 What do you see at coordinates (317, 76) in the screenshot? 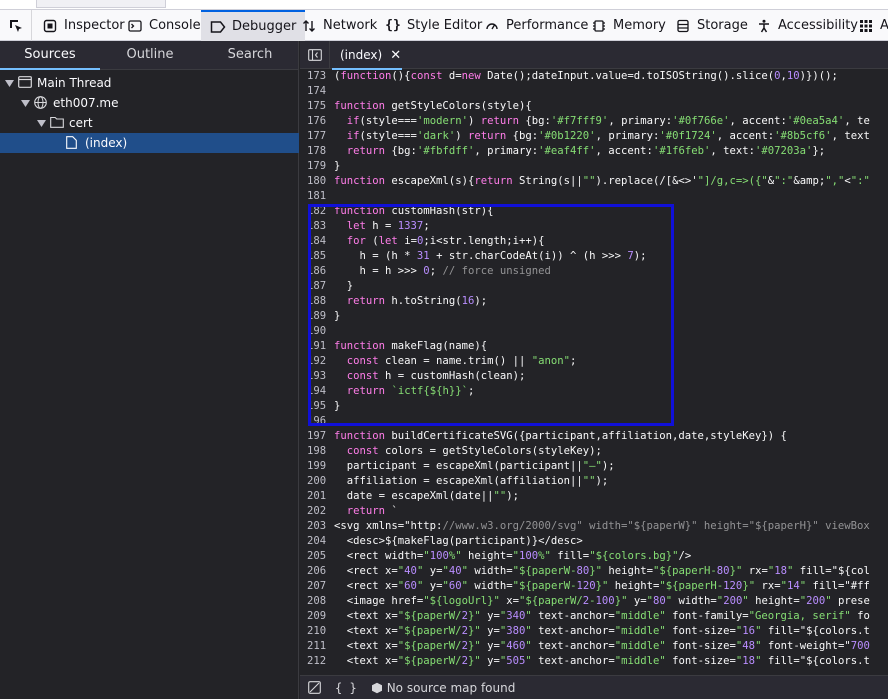
I see `line-number: 173` at bounding box center [317, 76].